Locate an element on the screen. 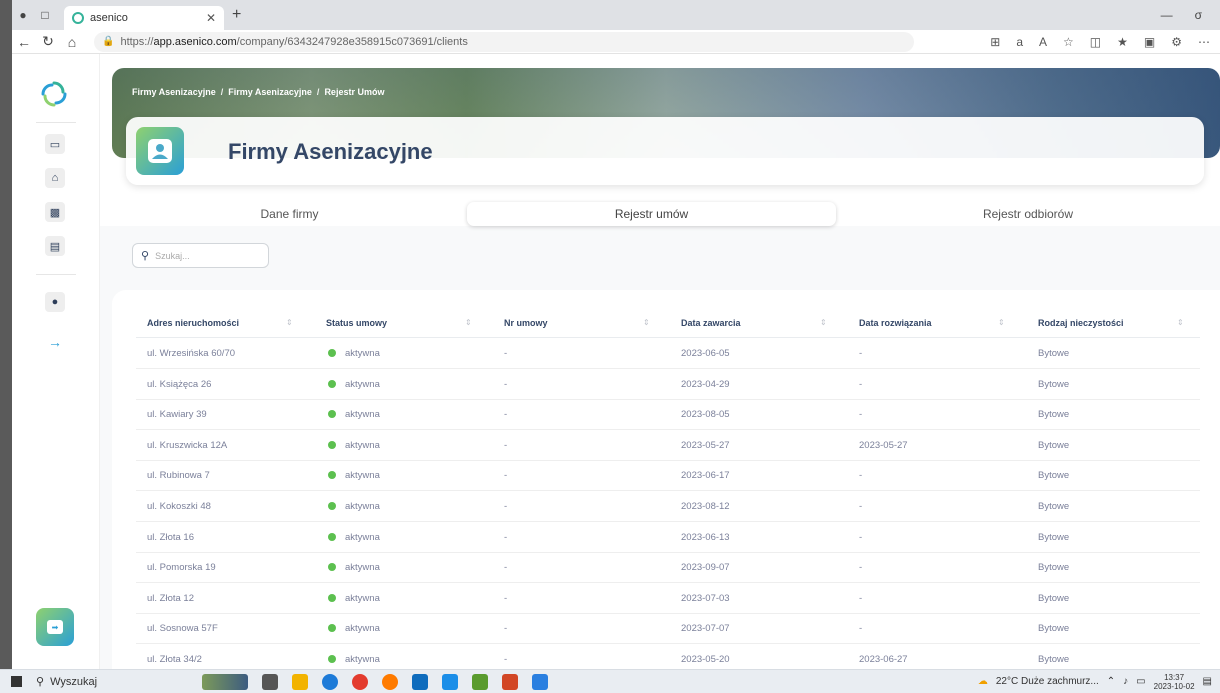  table-row: ul. Sosnowa 57F aktywna - 2023-07-07 - Bytowe is located at coordinates (668, 629).